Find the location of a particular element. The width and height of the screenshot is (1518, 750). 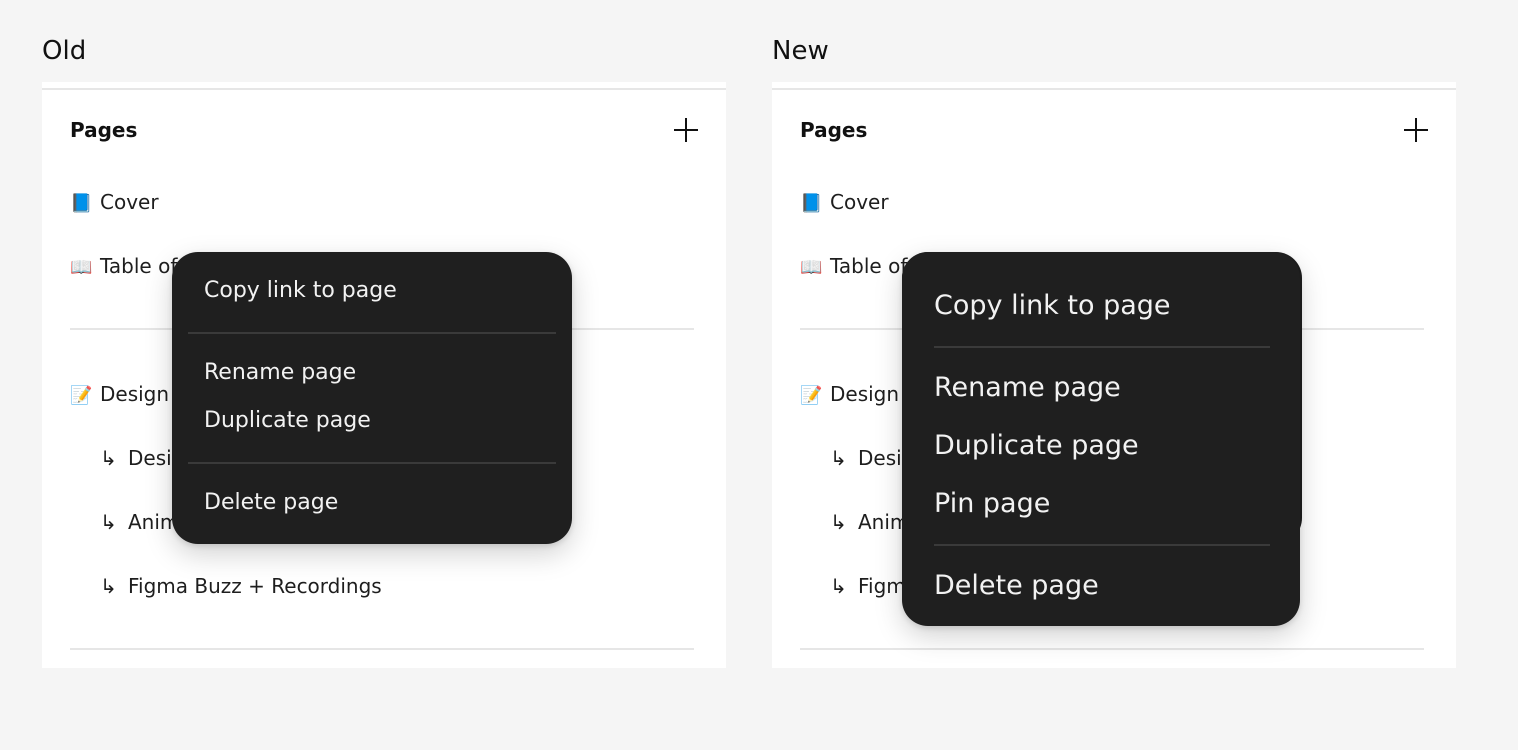

old-column-label: Old is located at coordinates (64, 51).